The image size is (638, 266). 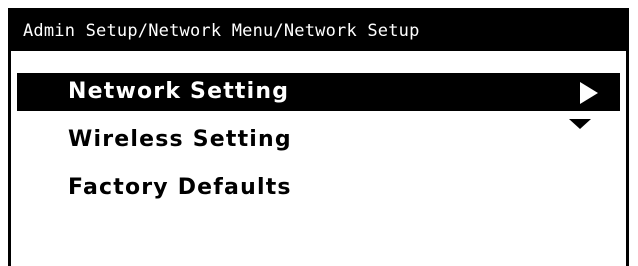 I want to click on menu-item-factory-defaults: Factory Defaults, so click(x=318, y=188).